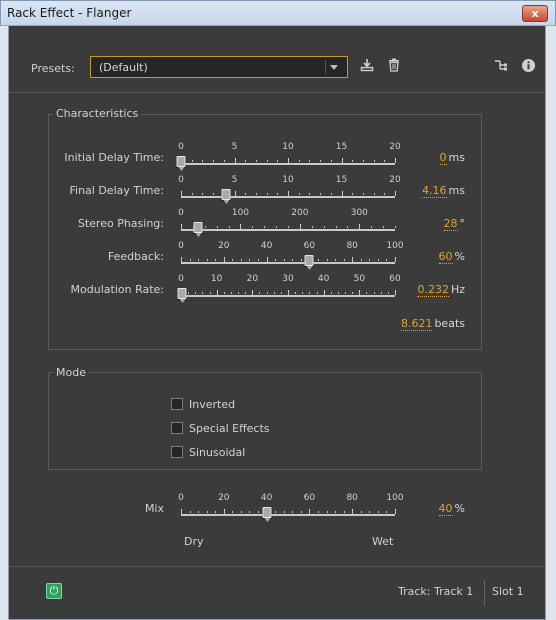 The image size is (556, 620). I want to click on info-icon, so click(528, 67).